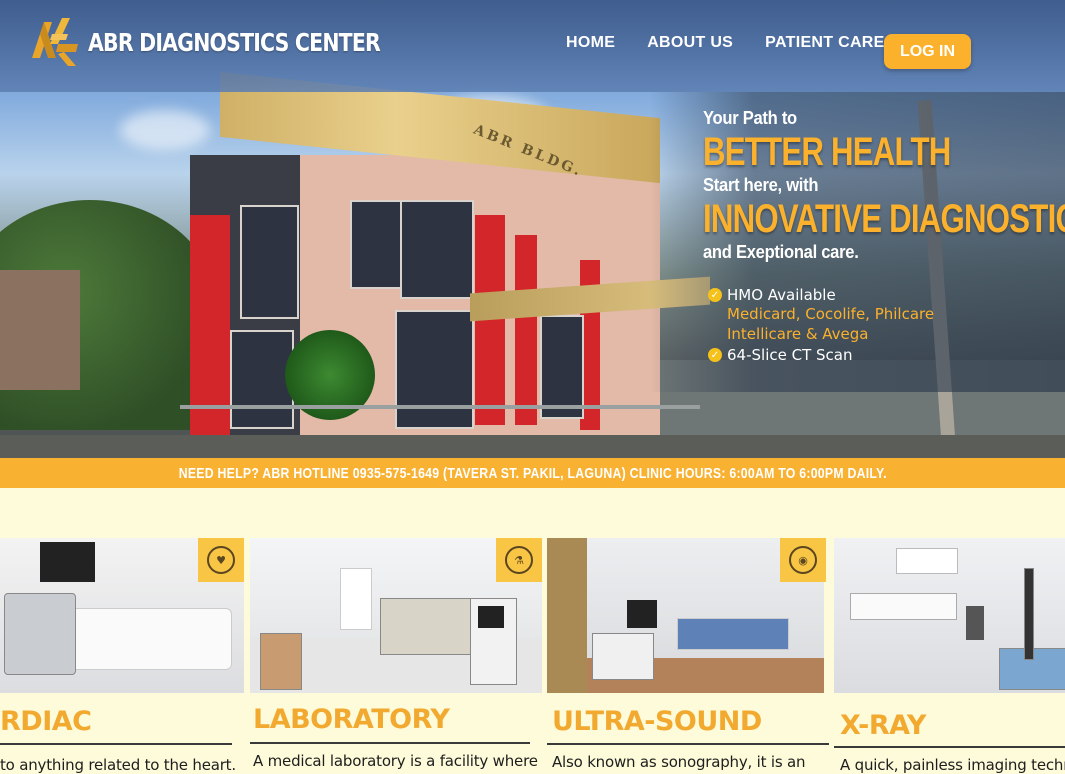 The image size is (1065, 774). Describe the element at coordinates (221, 560) in the screenshot. I see `heart-monitor-icon: ♥` at that location.